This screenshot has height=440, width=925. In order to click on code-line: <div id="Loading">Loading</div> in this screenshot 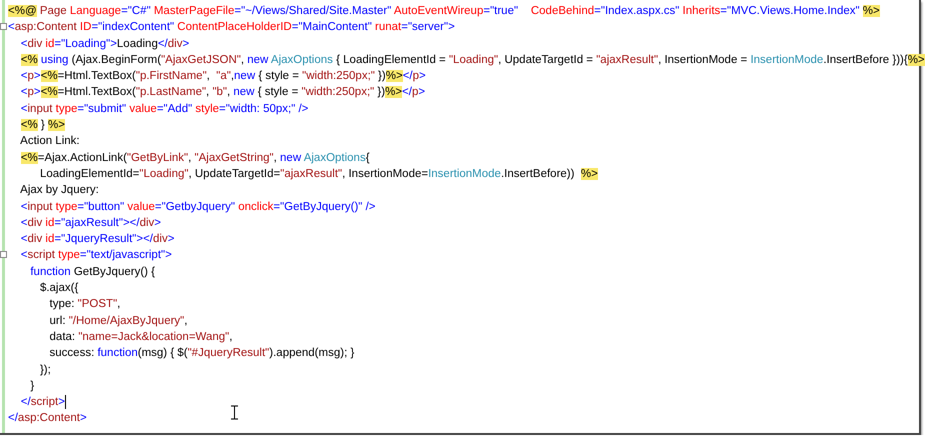, I will do `click(105, 44)`.